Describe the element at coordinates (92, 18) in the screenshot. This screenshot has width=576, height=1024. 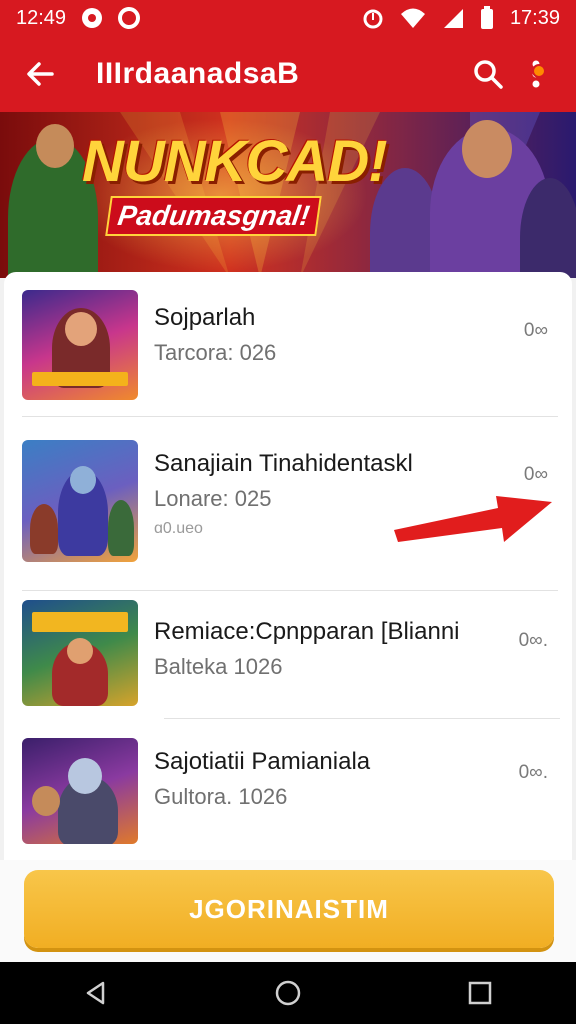
I see `notification-icon` at that location.